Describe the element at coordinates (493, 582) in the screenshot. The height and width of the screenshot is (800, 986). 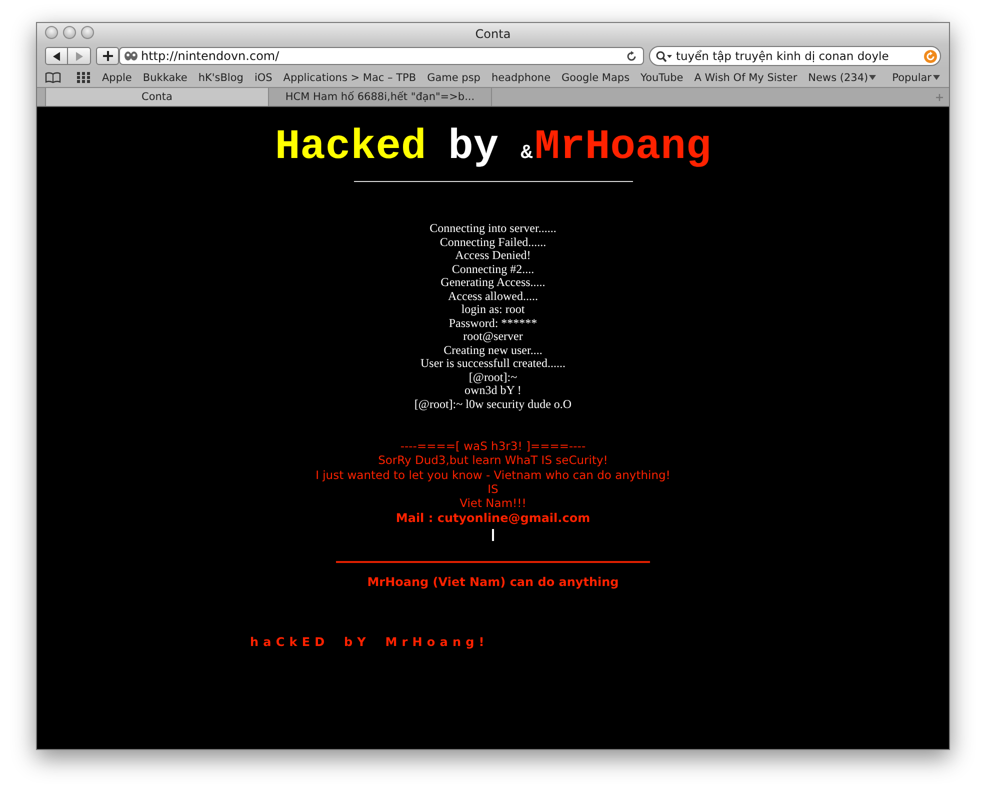
I see `tagline: MrHoang (Viet Nam) can do anything` at that location.